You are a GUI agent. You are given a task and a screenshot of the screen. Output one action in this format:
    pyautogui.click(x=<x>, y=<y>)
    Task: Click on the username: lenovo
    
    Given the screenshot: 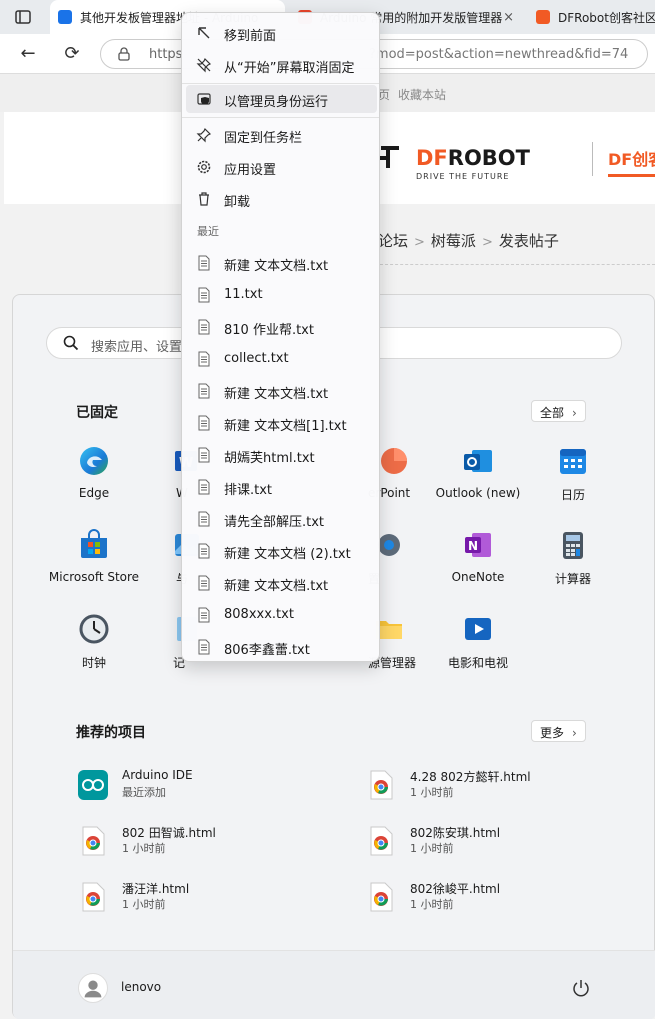 What is the action you would take?
    pyautogui.click(x=141, y=987)
    